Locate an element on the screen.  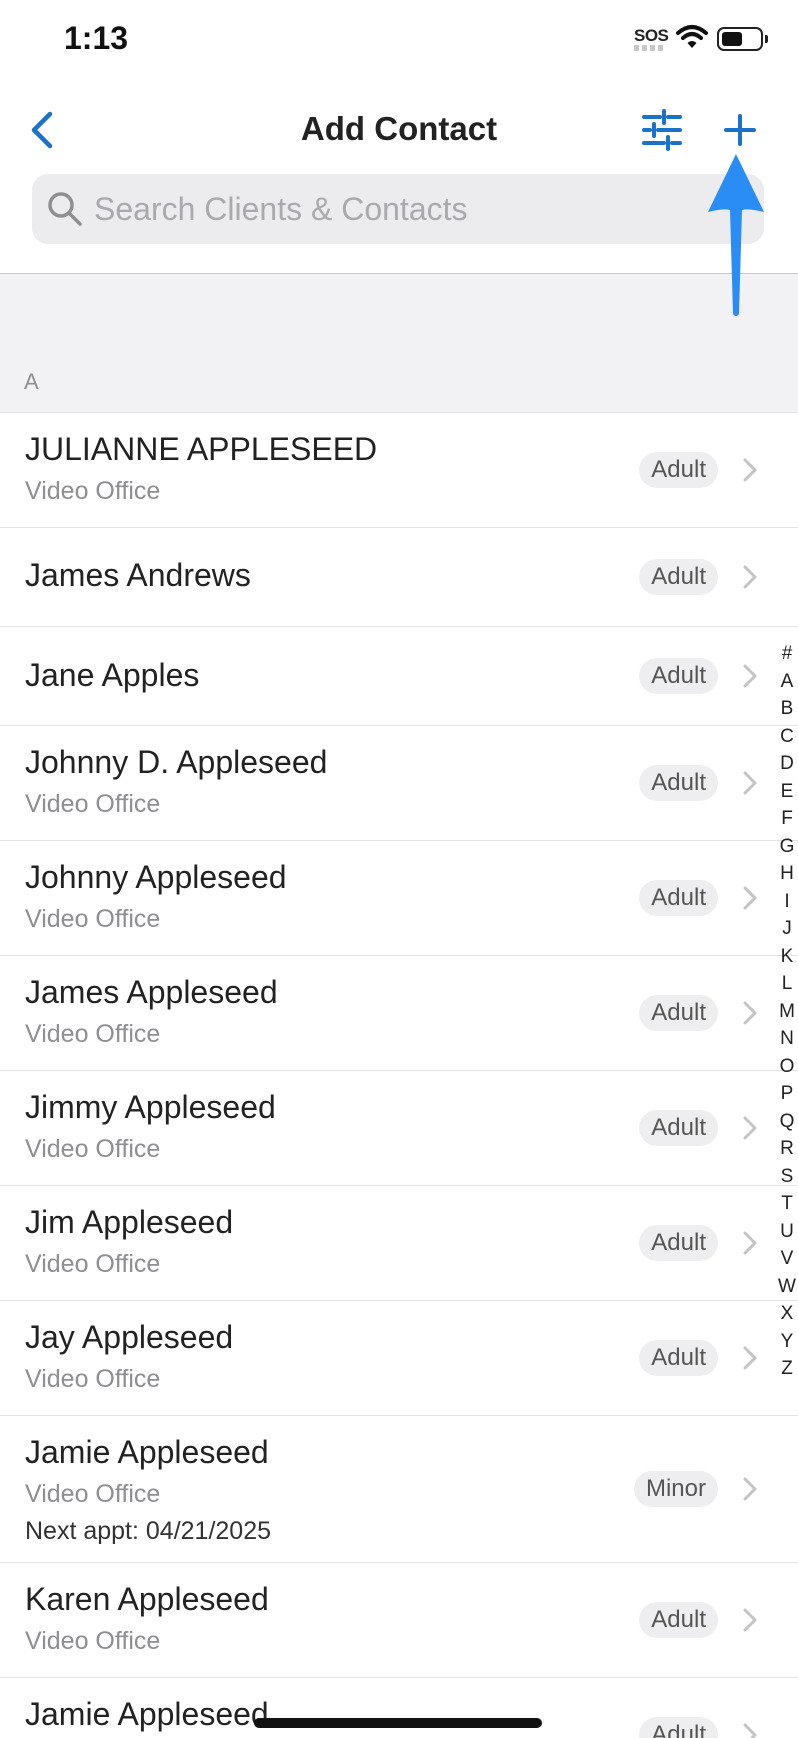
search-bar is located at coordinates (398, 209).